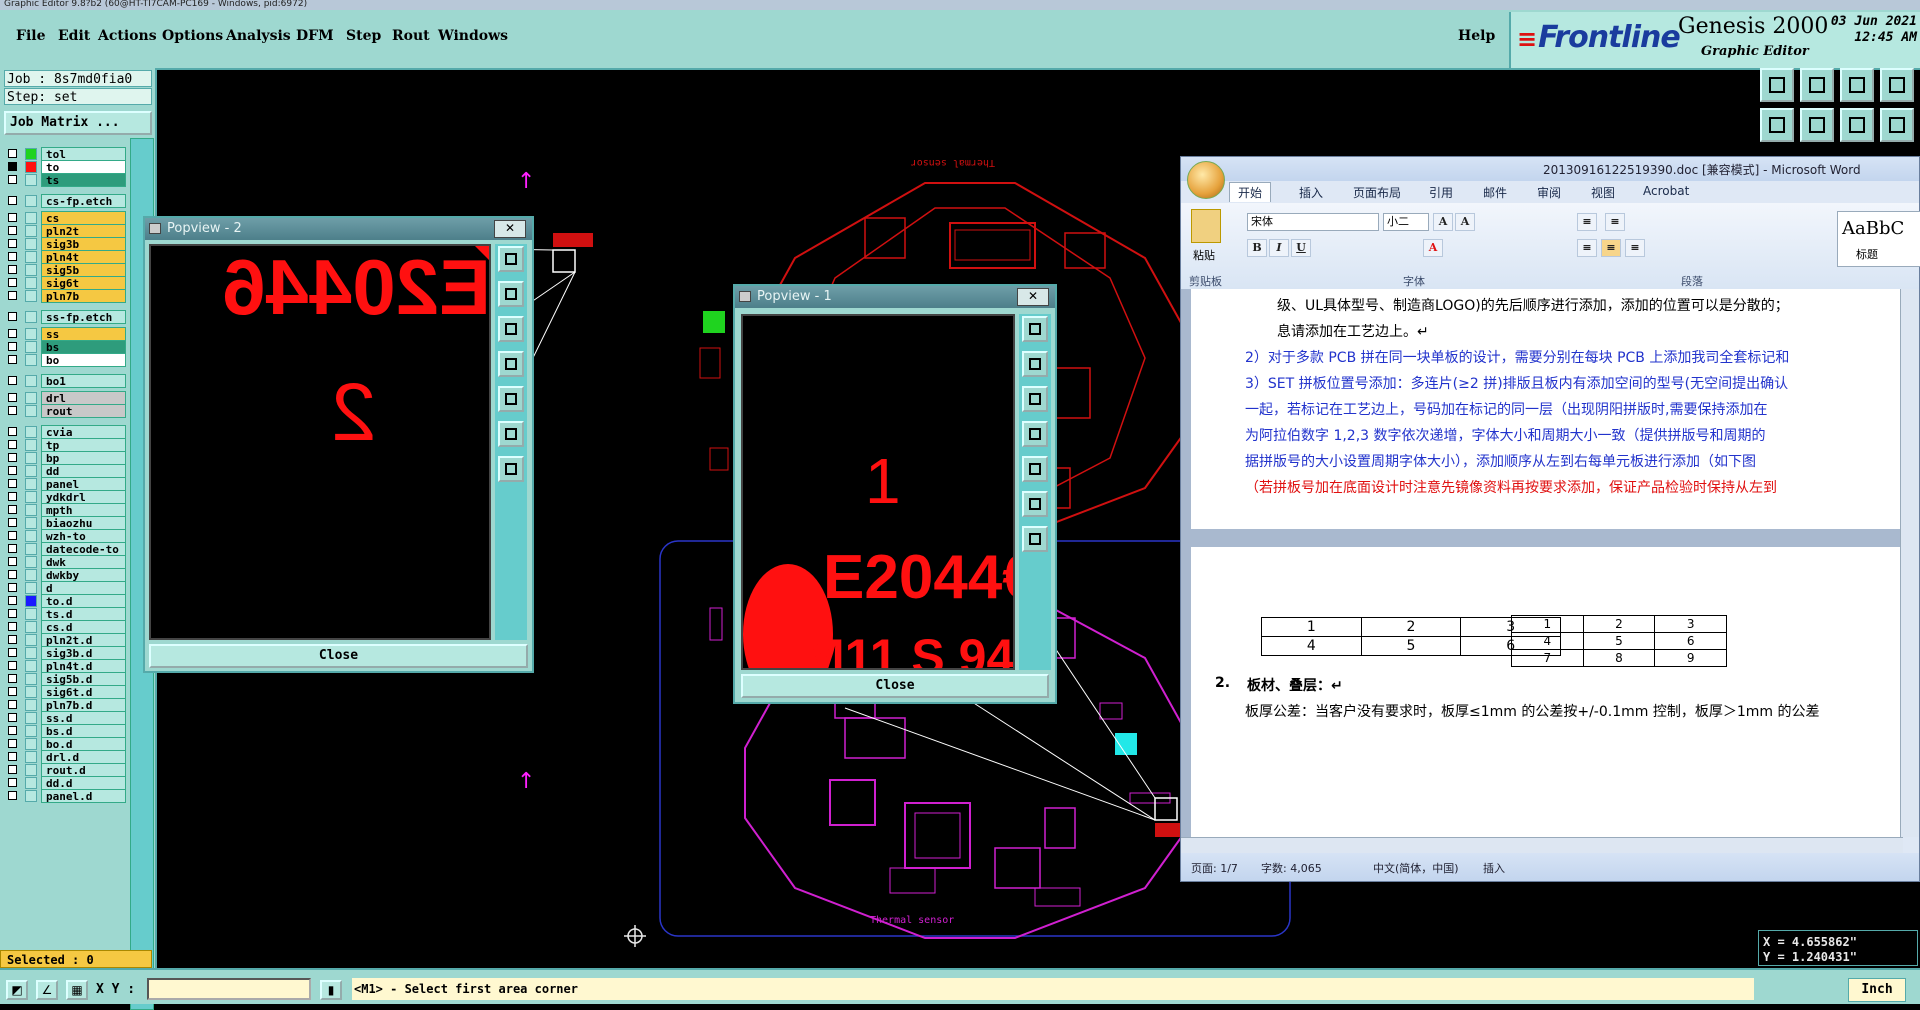 This screenshot has height=1010, width=1920. Describe the element at coordinates (47, 990) in the screenshot. I see `angle-button: ∠` at that location.